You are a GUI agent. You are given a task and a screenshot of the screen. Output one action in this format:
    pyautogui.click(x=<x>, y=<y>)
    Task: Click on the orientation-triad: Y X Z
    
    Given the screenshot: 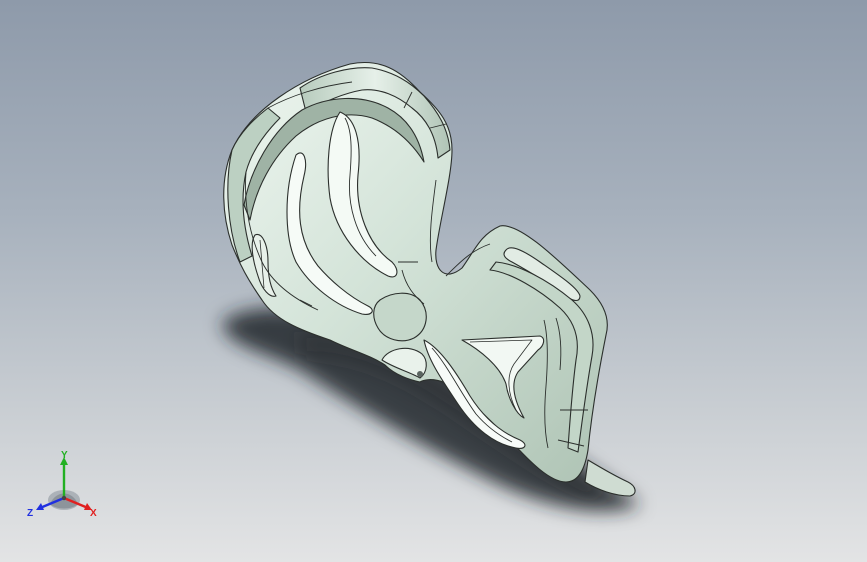 What is the action you would take?
    pyautogui.click(x=64, y=486)
    